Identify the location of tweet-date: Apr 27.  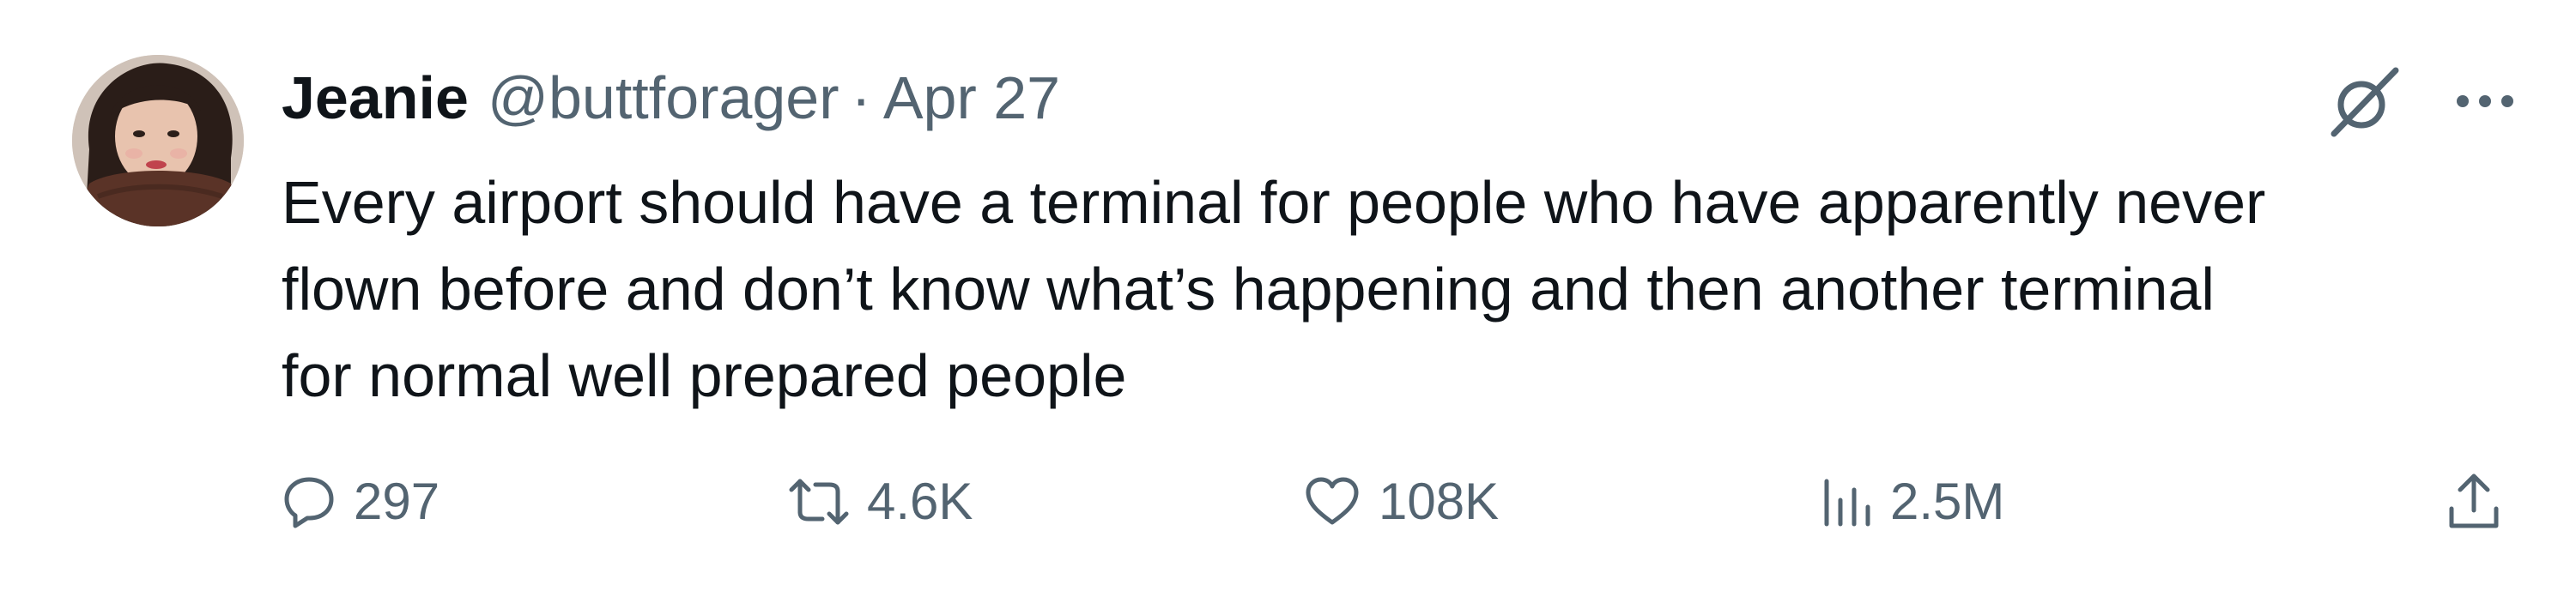
(971, 97).